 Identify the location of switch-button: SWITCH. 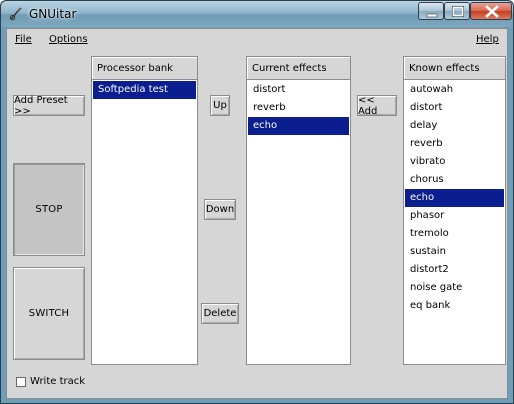
(49, 313).